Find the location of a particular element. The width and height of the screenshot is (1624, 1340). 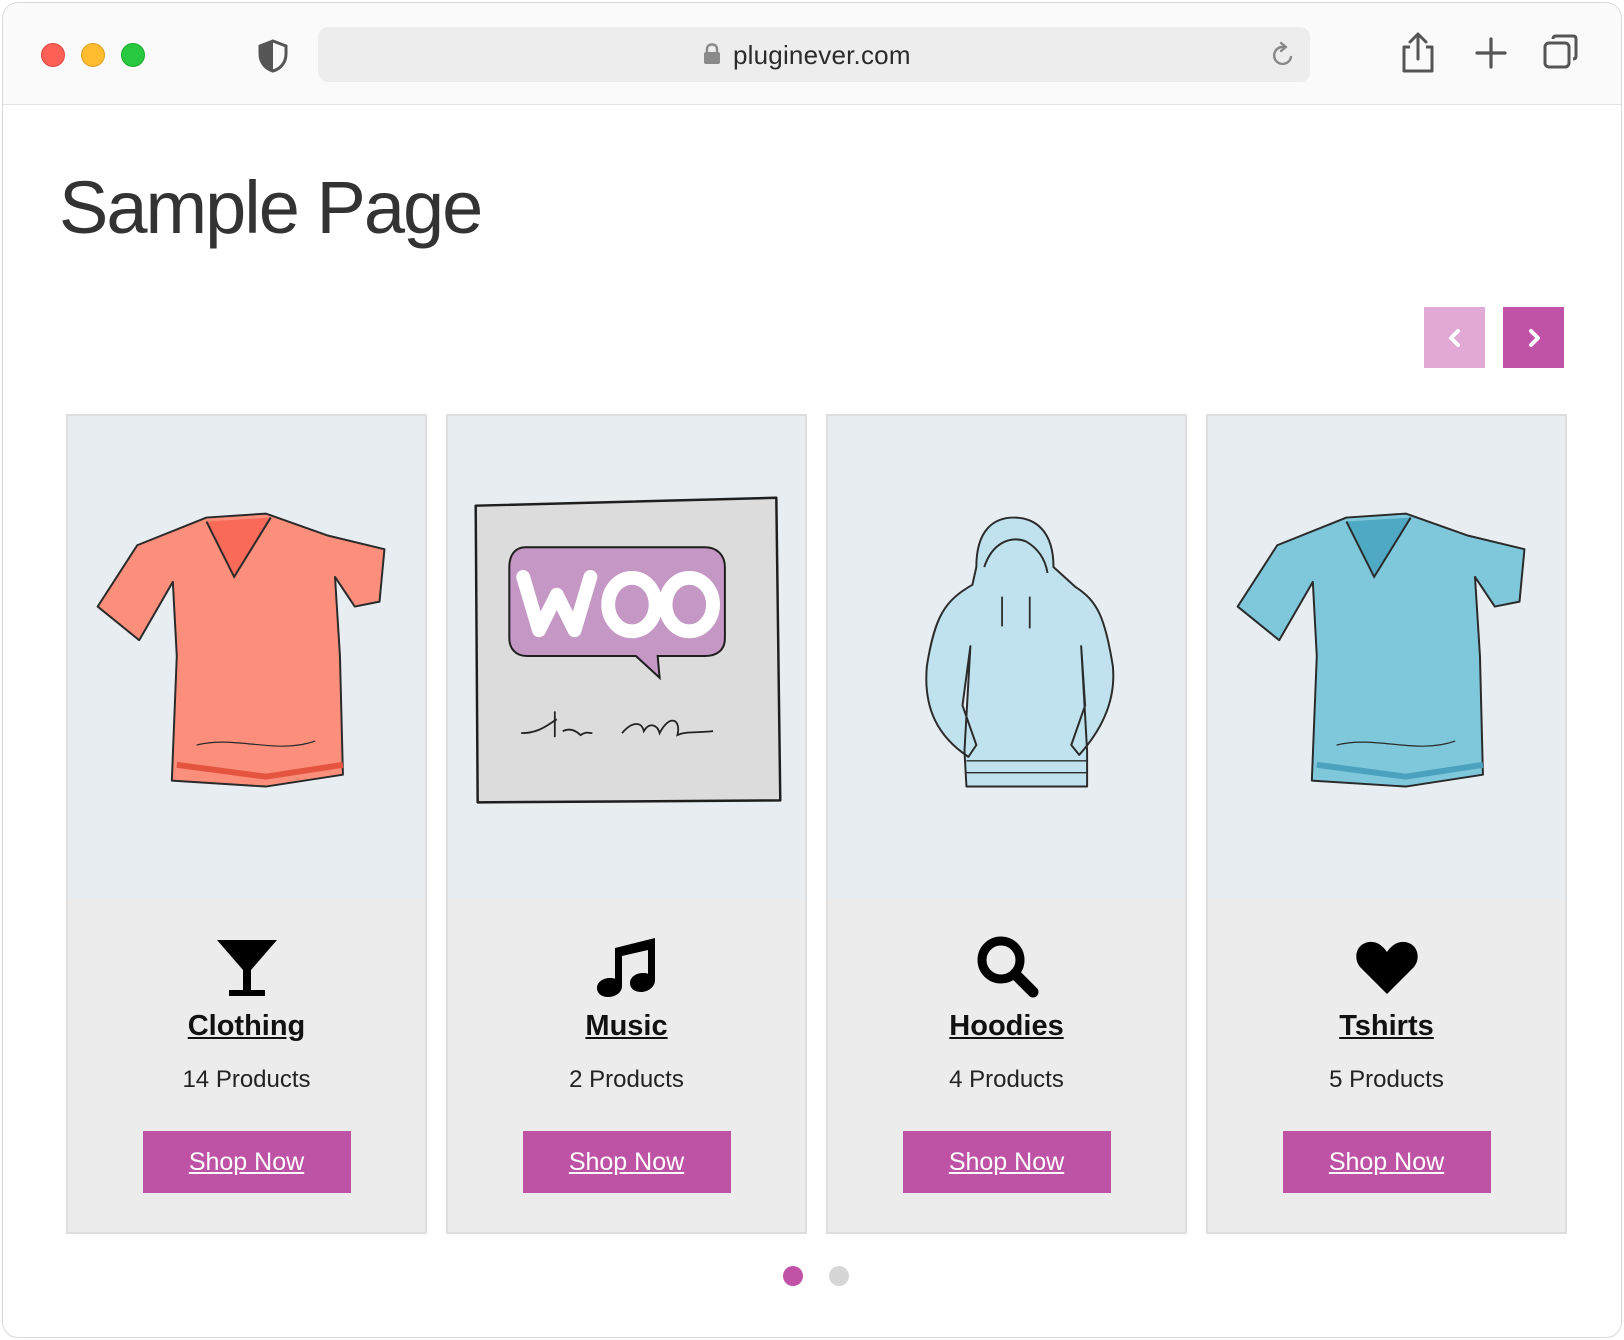

close-window-button is located at coordinates (53, 55).